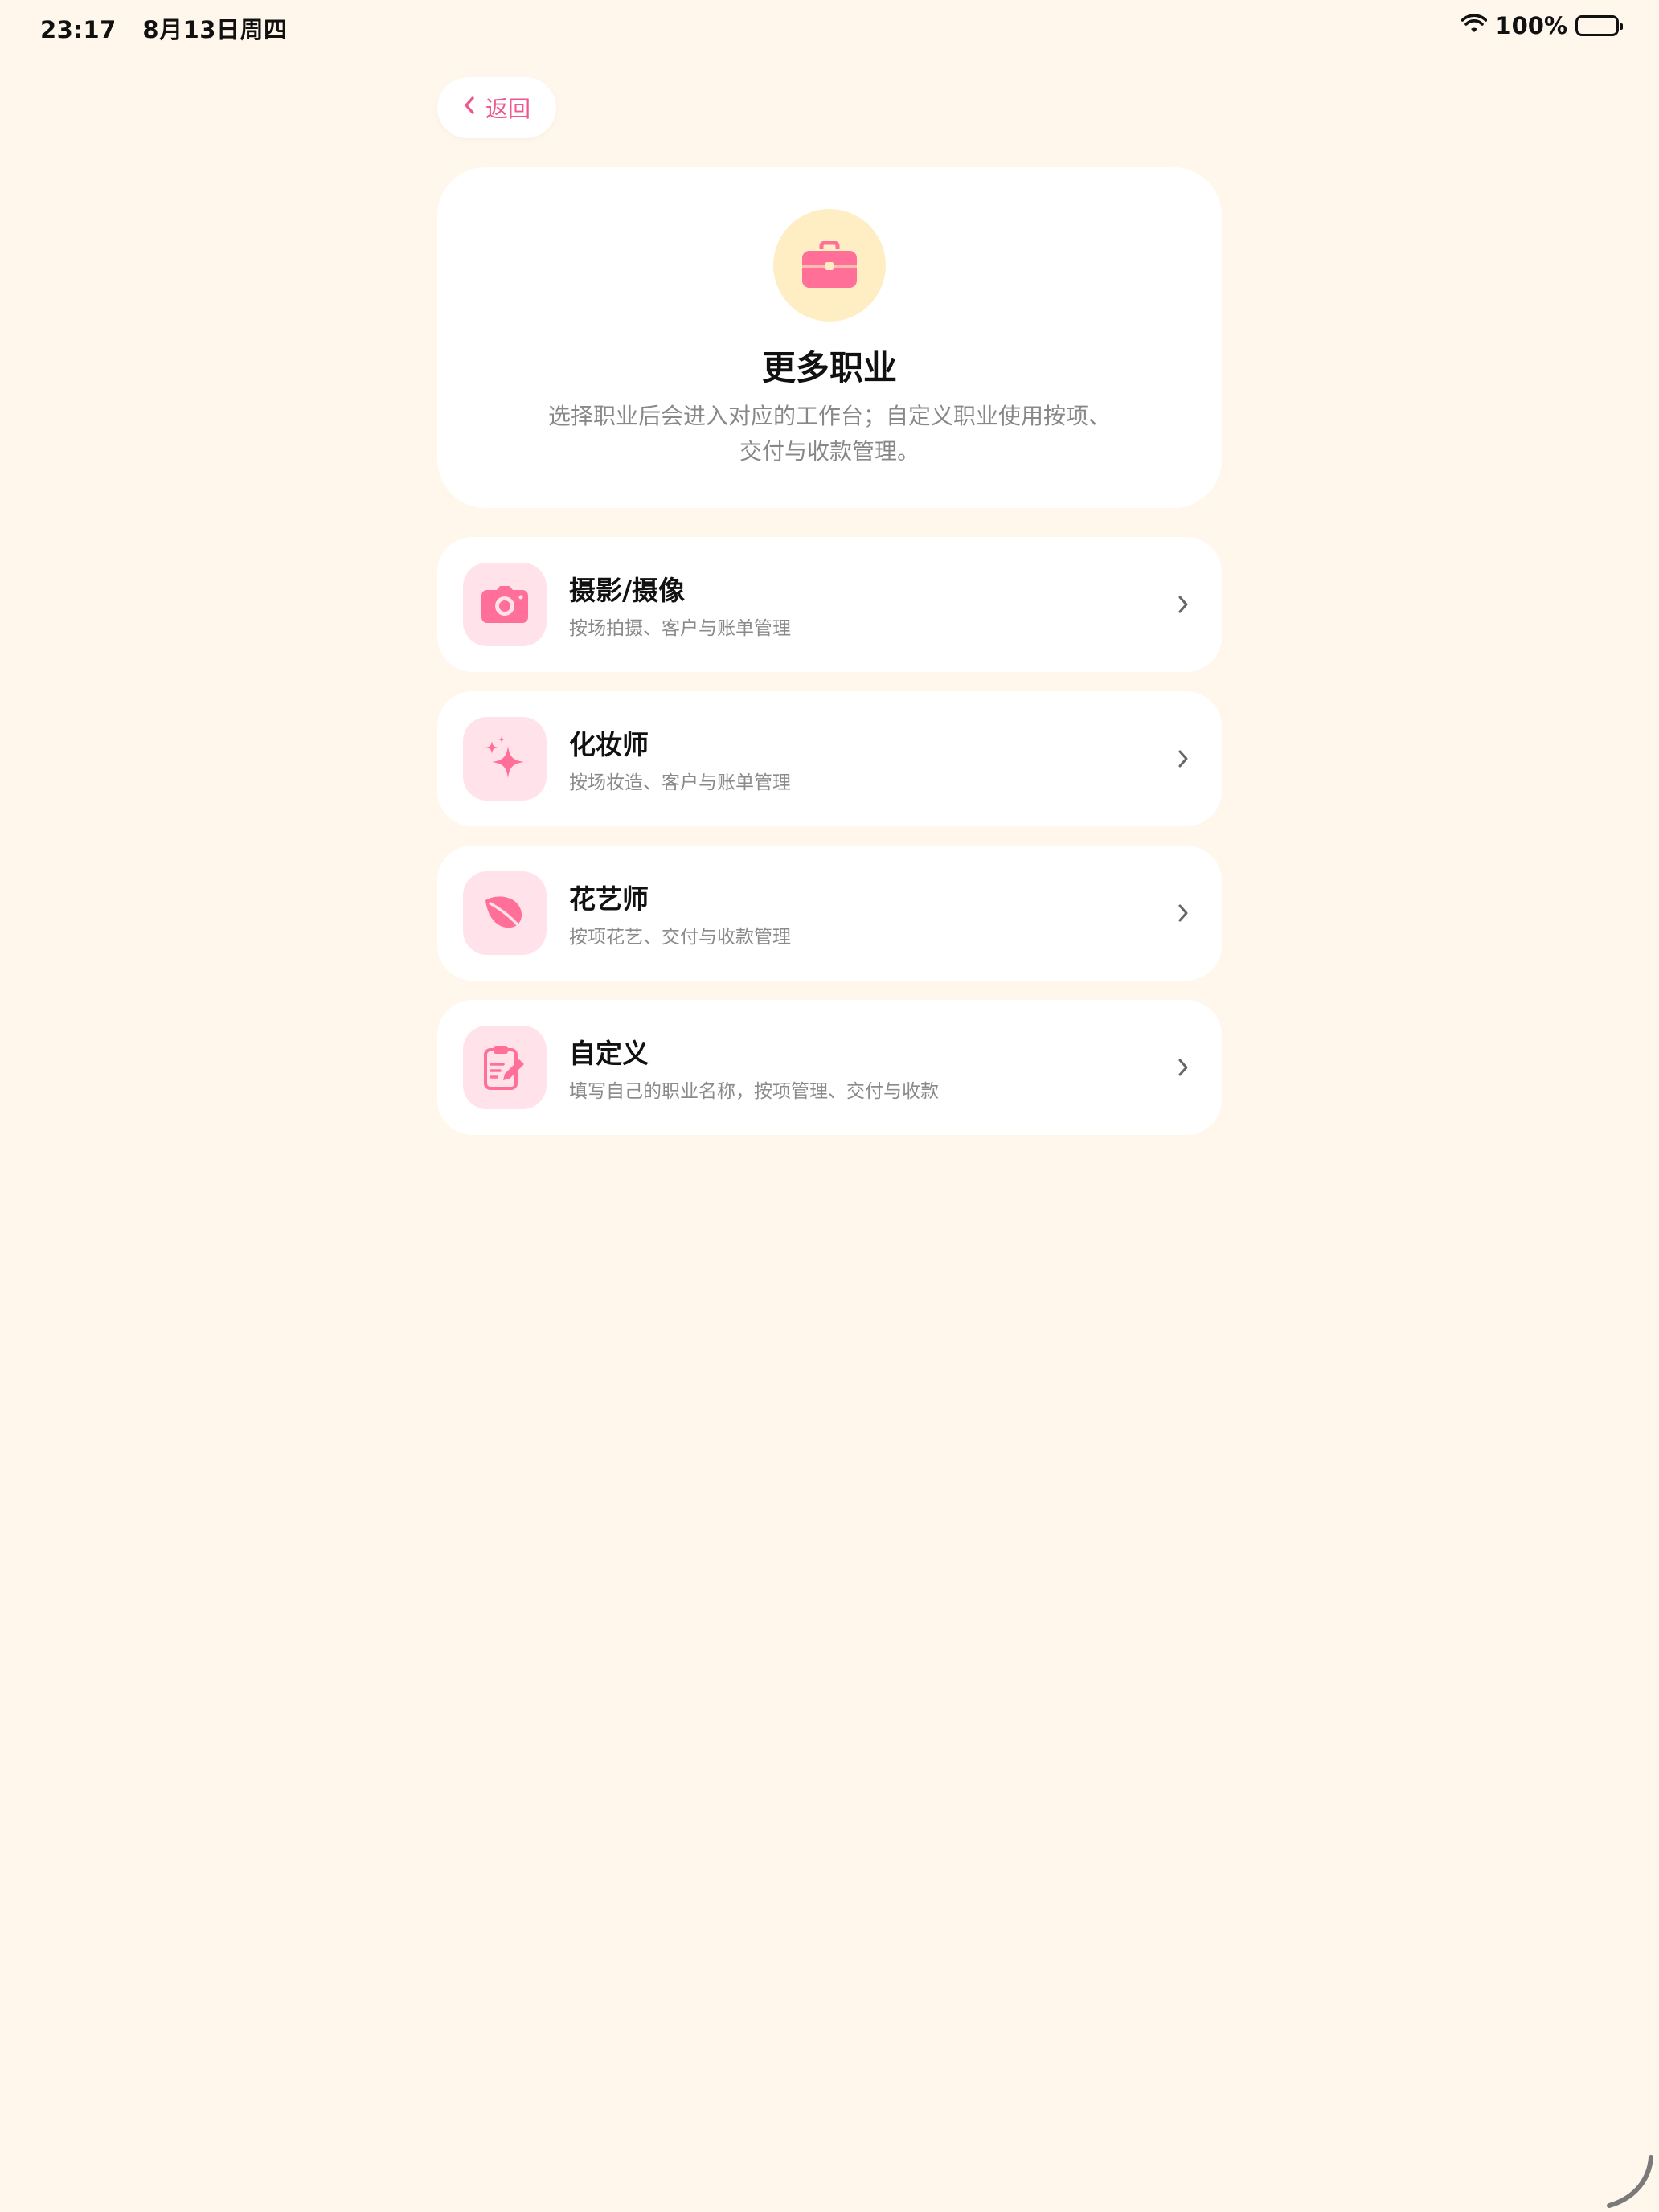  Describe the element at coordinates (1531, 25) in the screenshot. I see `battery-percent: 100%` at that location.